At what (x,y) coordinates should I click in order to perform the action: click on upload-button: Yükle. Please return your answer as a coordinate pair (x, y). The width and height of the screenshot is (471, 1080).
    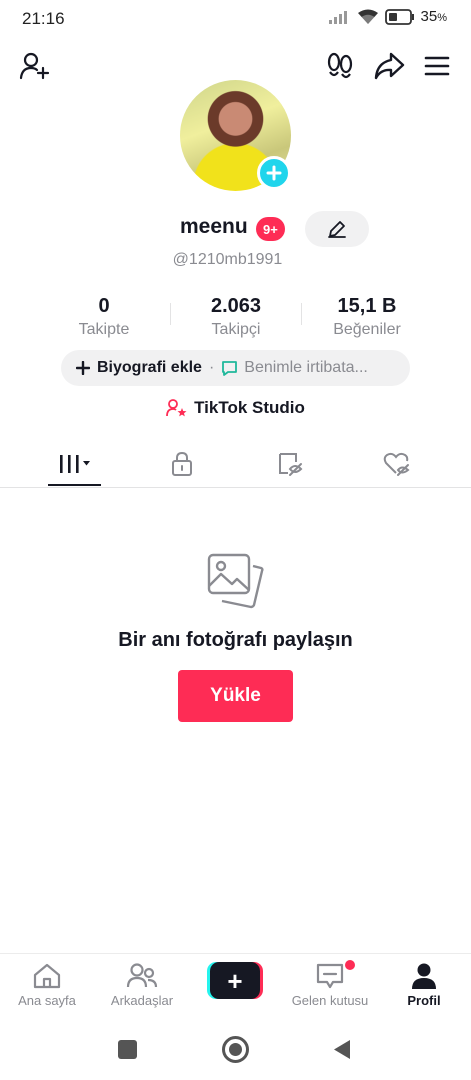
    Looking at the image, I should click on (235, 696).